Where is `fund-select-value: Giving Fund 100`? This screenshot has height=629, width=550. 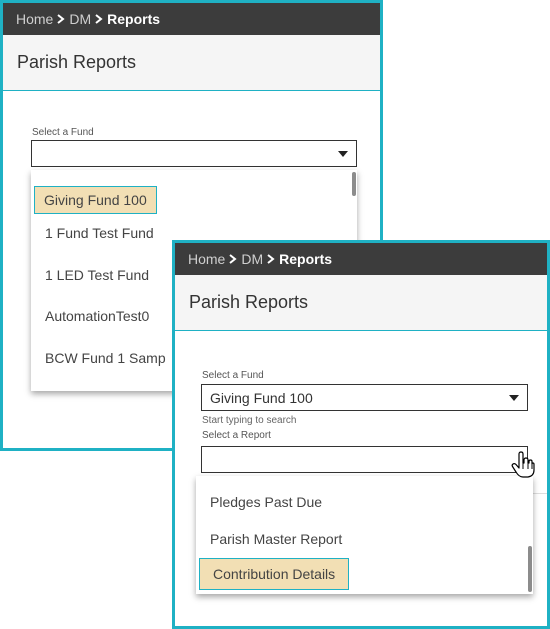
fund-select-value: Giving Fund 100 is located at coordinates (261, 397).